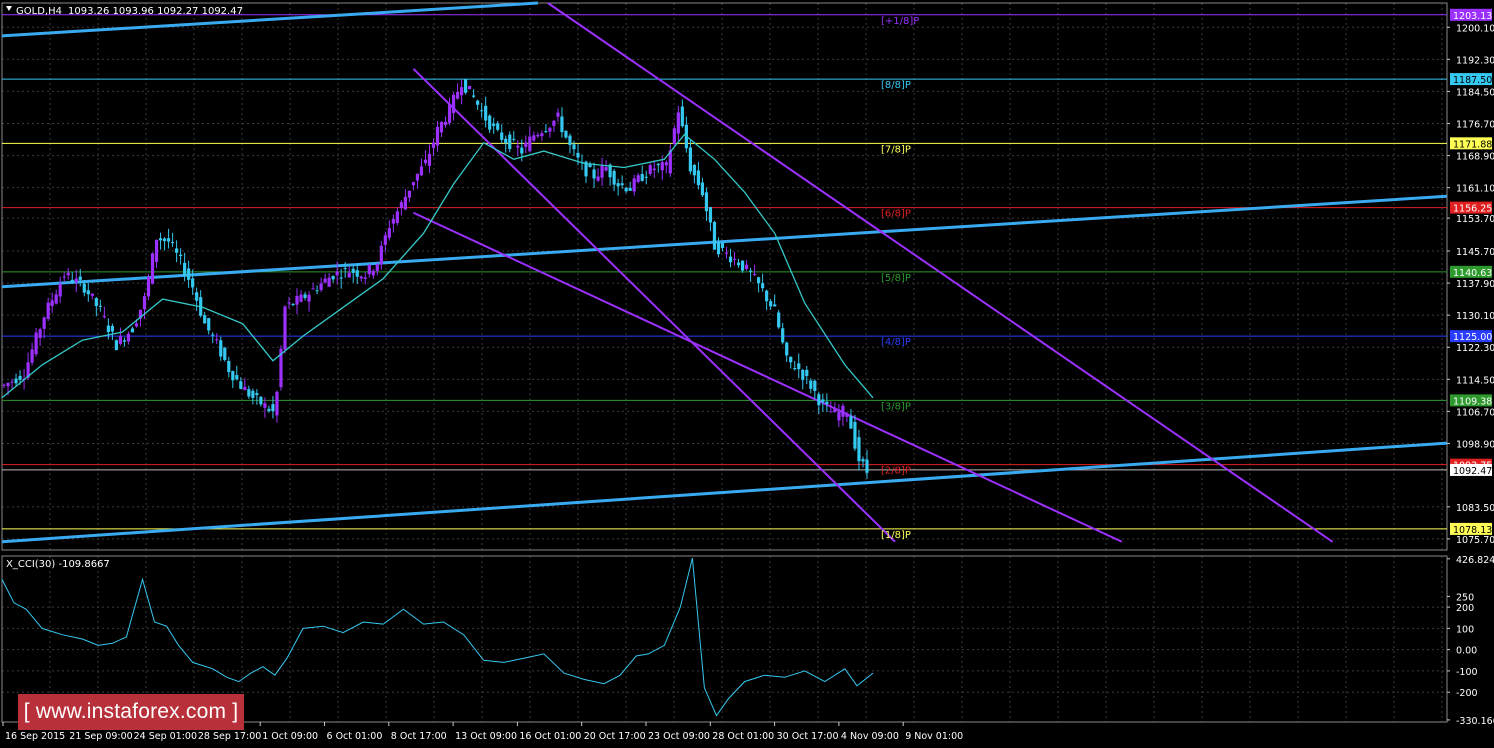 The image size is (1494, 748). What do you see at coordinates (896, 149) in the screenshot?
I see `murrey-level-label: [7/8]P` at bounding box center [896, 149].